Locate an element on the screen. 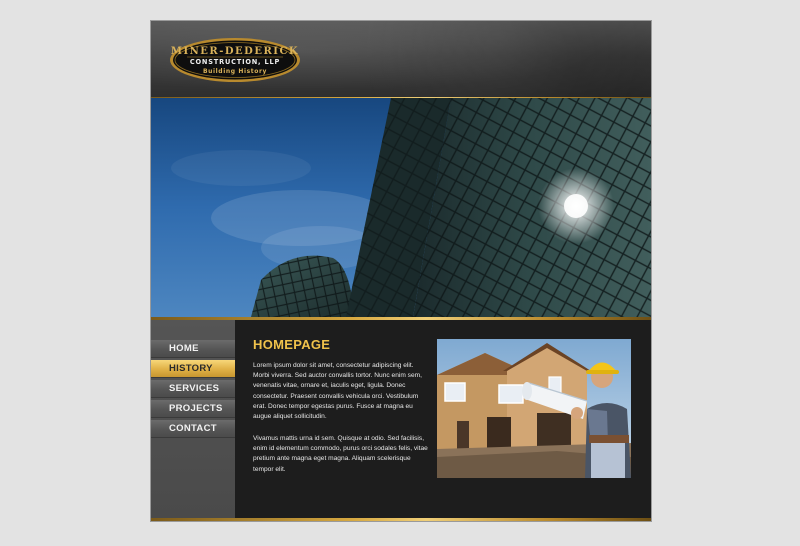 The image size is (800, 546). footer-gold-border is located at coordinates (401, 519).